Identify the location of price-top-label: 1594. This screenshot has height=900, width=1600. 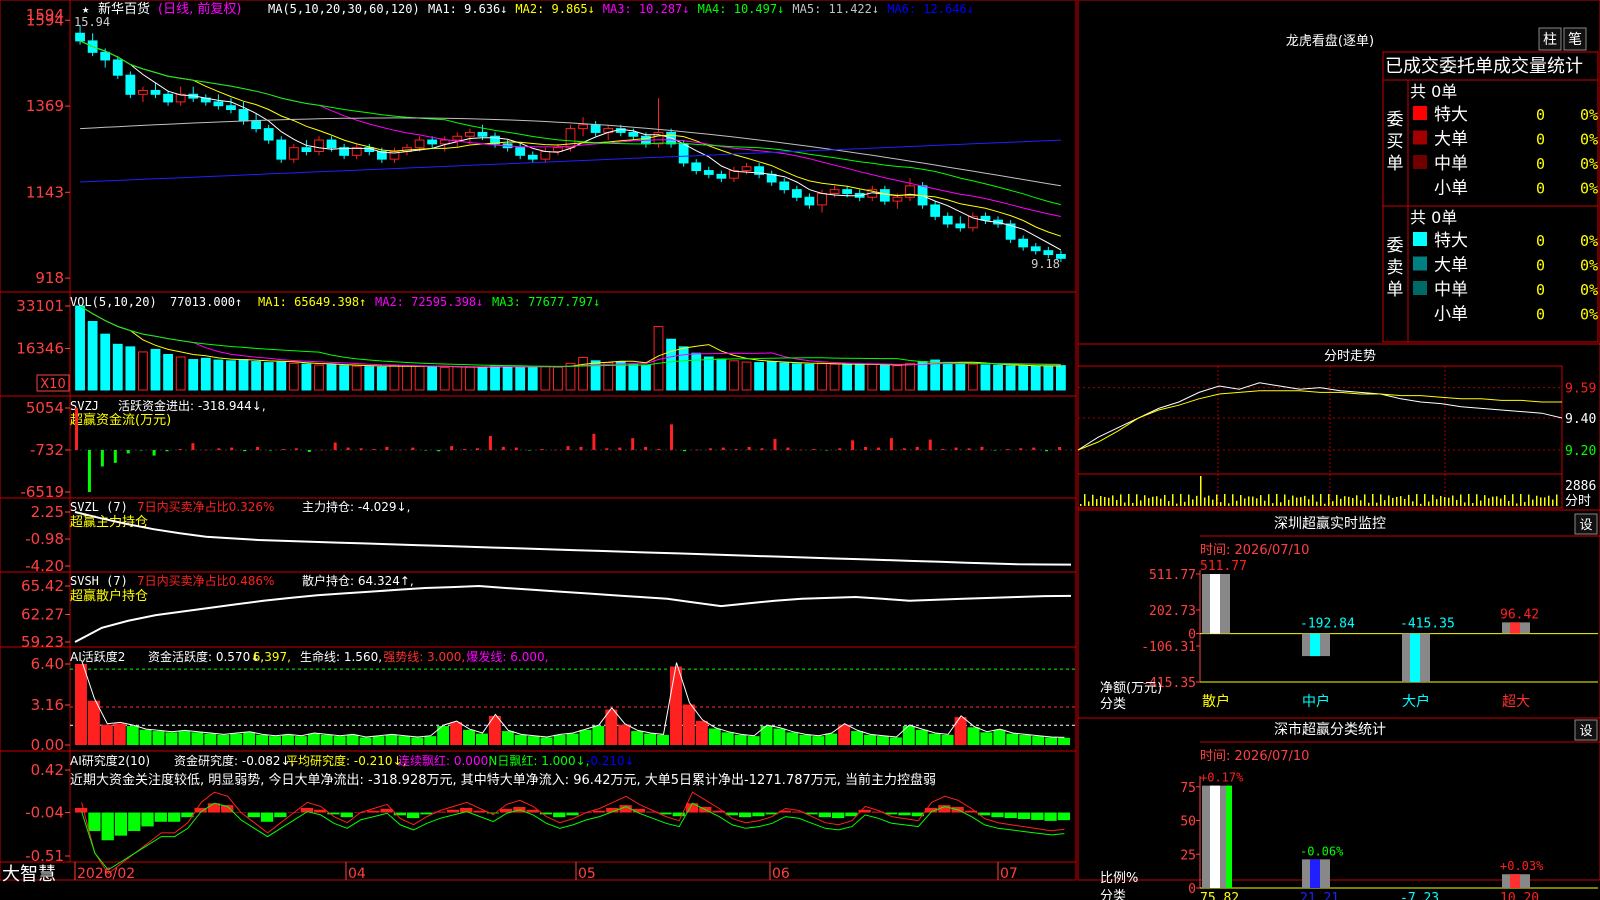
(45, 15).